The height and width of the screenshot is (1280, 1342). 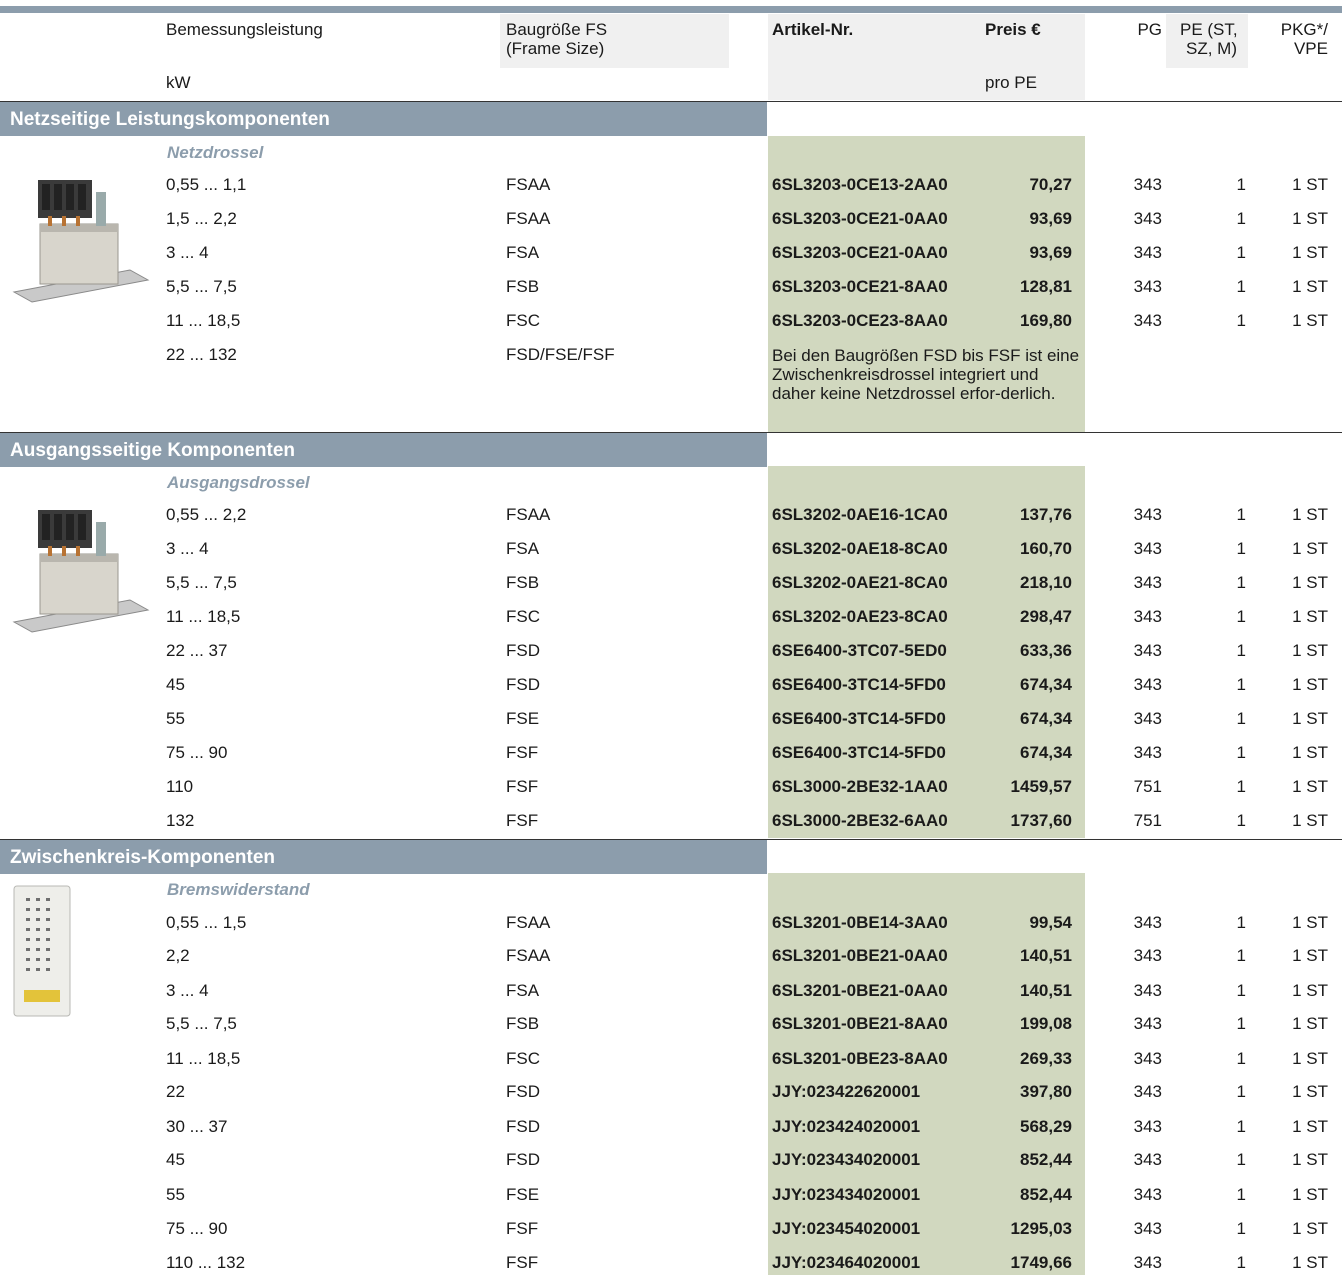 What do you see at coordinates (201, 1023) in the screenshot?
I see `cell-kw: 5,5 ... 7,5` at bounding box center [201, 1023].